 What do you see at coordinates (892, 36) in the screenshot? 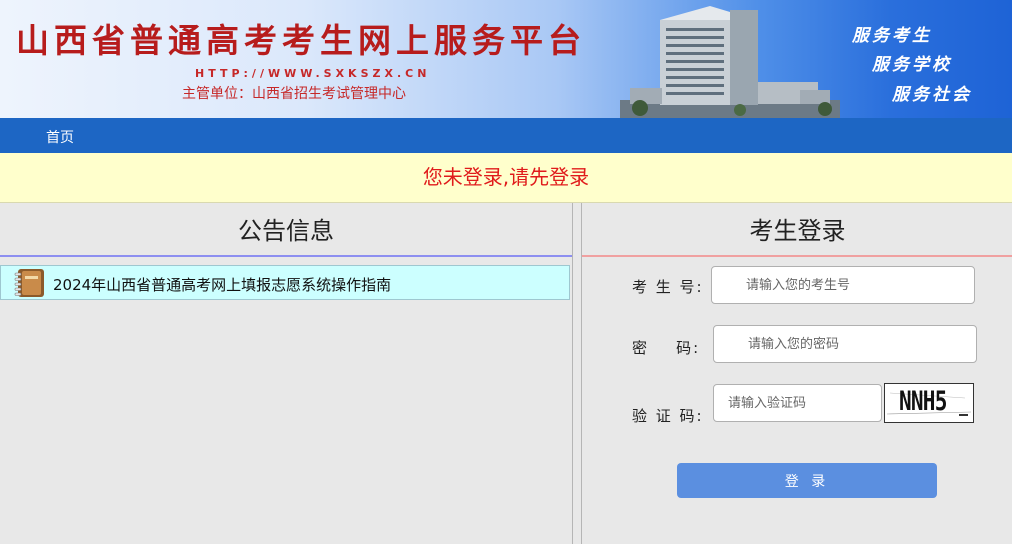
I see `slogan-1: 服务考生` at bounding box center [892, 36].